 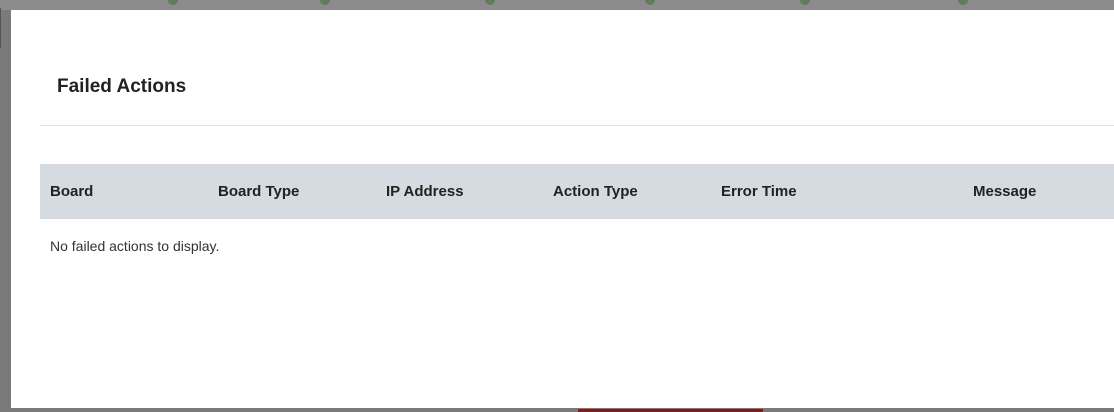 I want to click on background-divider, so click(x=0, y=28).